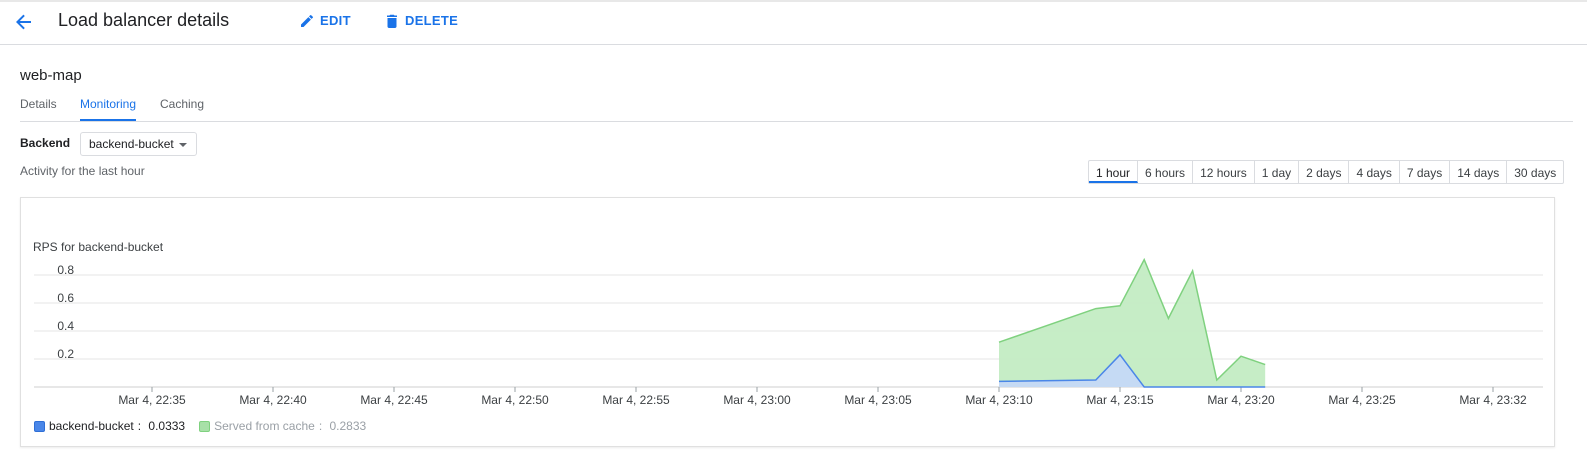 This screenshot has width=1587, height=463. Describe the element at coordinates (65, 326) in the screenshot. I see `y-tick-label: 0.4` at that location.